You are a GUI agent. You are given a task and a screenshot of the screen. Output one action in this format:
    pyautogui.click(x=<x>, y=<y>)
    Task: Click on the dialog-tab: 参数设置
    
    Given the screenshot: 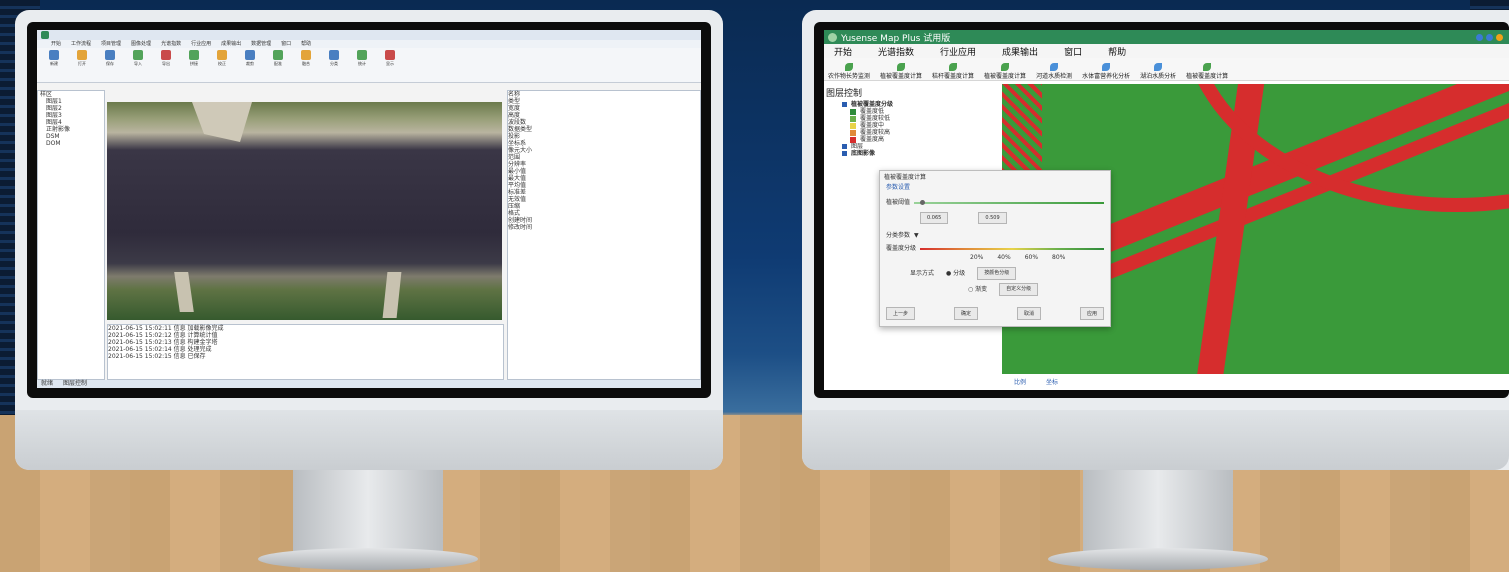 What is the action you would take?
    pyautogui.click(x=995, y=187)
    